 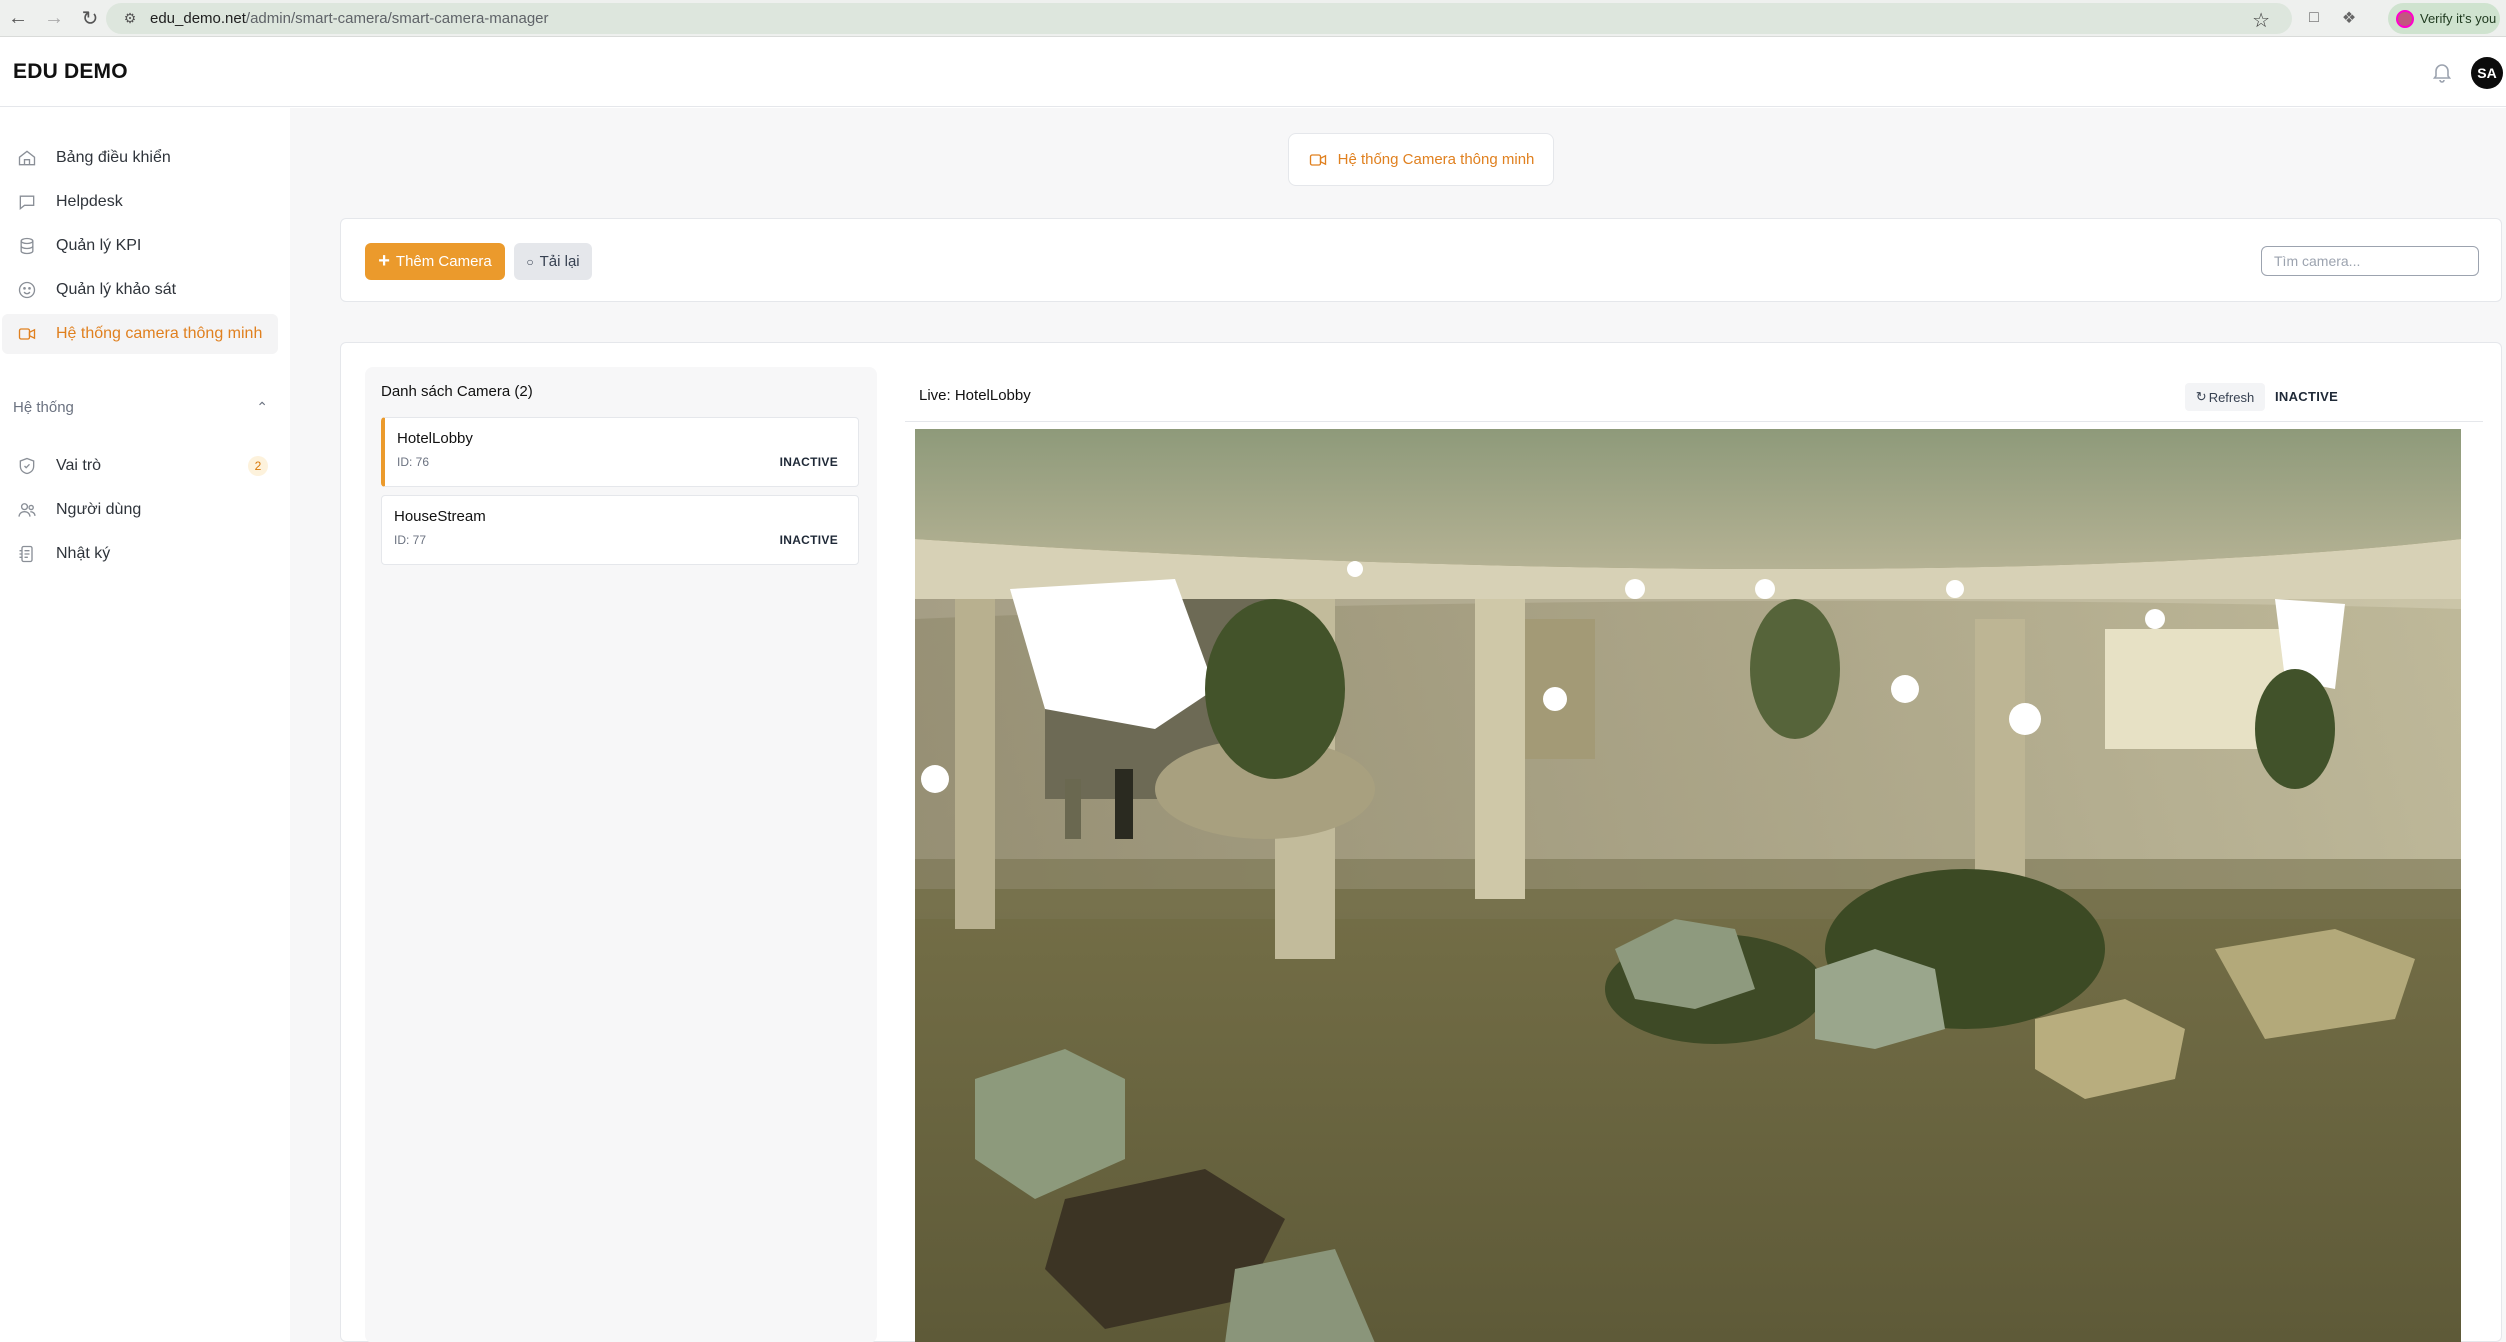 What do you see at coordinates (975, 395) in the screenshot?
I see `live-view-title: Live: HotelLobby` at bounding box center [975, 395].